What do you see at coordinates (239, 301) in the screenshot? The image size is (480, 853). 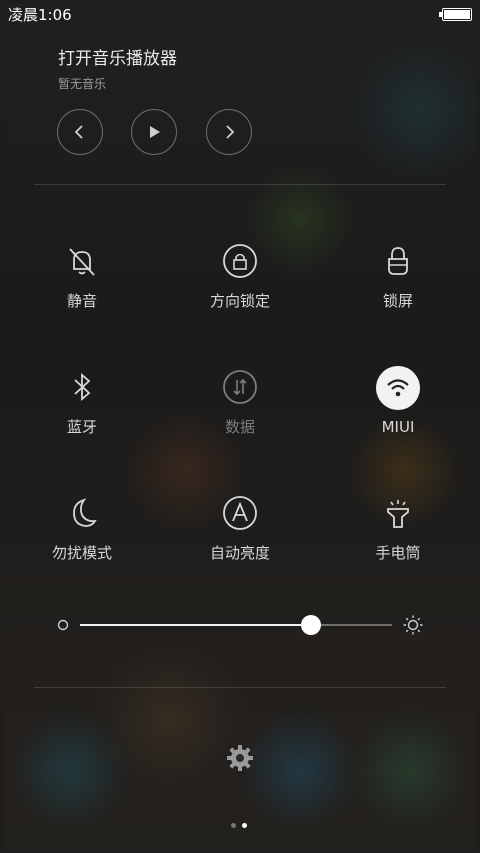 I see `toggle-label: 方向锁定` at bounding box center [239, 301].